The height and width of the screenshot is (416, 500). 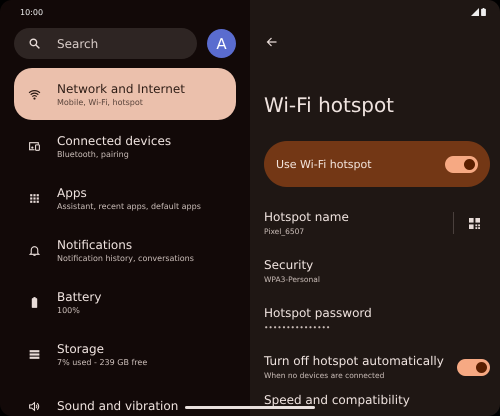 I want to click on item-subtitle: Mobile, Wi-Fi, hotspot, so click(x=100, y=102).